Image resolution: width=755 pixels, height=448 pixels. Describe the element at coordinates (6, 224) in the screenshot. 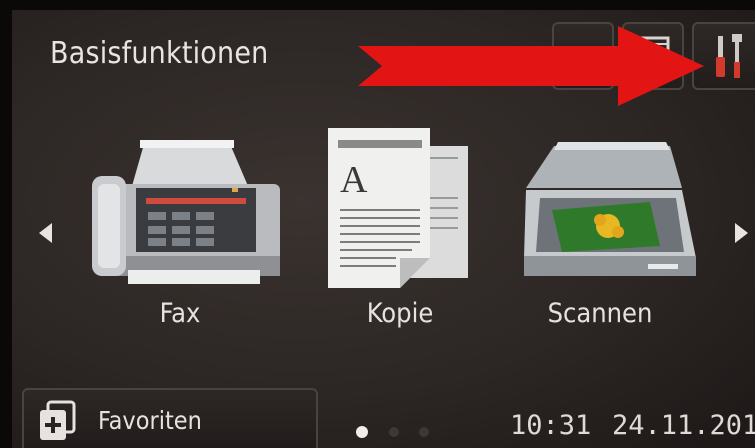

I see `bezel-left` at that location.